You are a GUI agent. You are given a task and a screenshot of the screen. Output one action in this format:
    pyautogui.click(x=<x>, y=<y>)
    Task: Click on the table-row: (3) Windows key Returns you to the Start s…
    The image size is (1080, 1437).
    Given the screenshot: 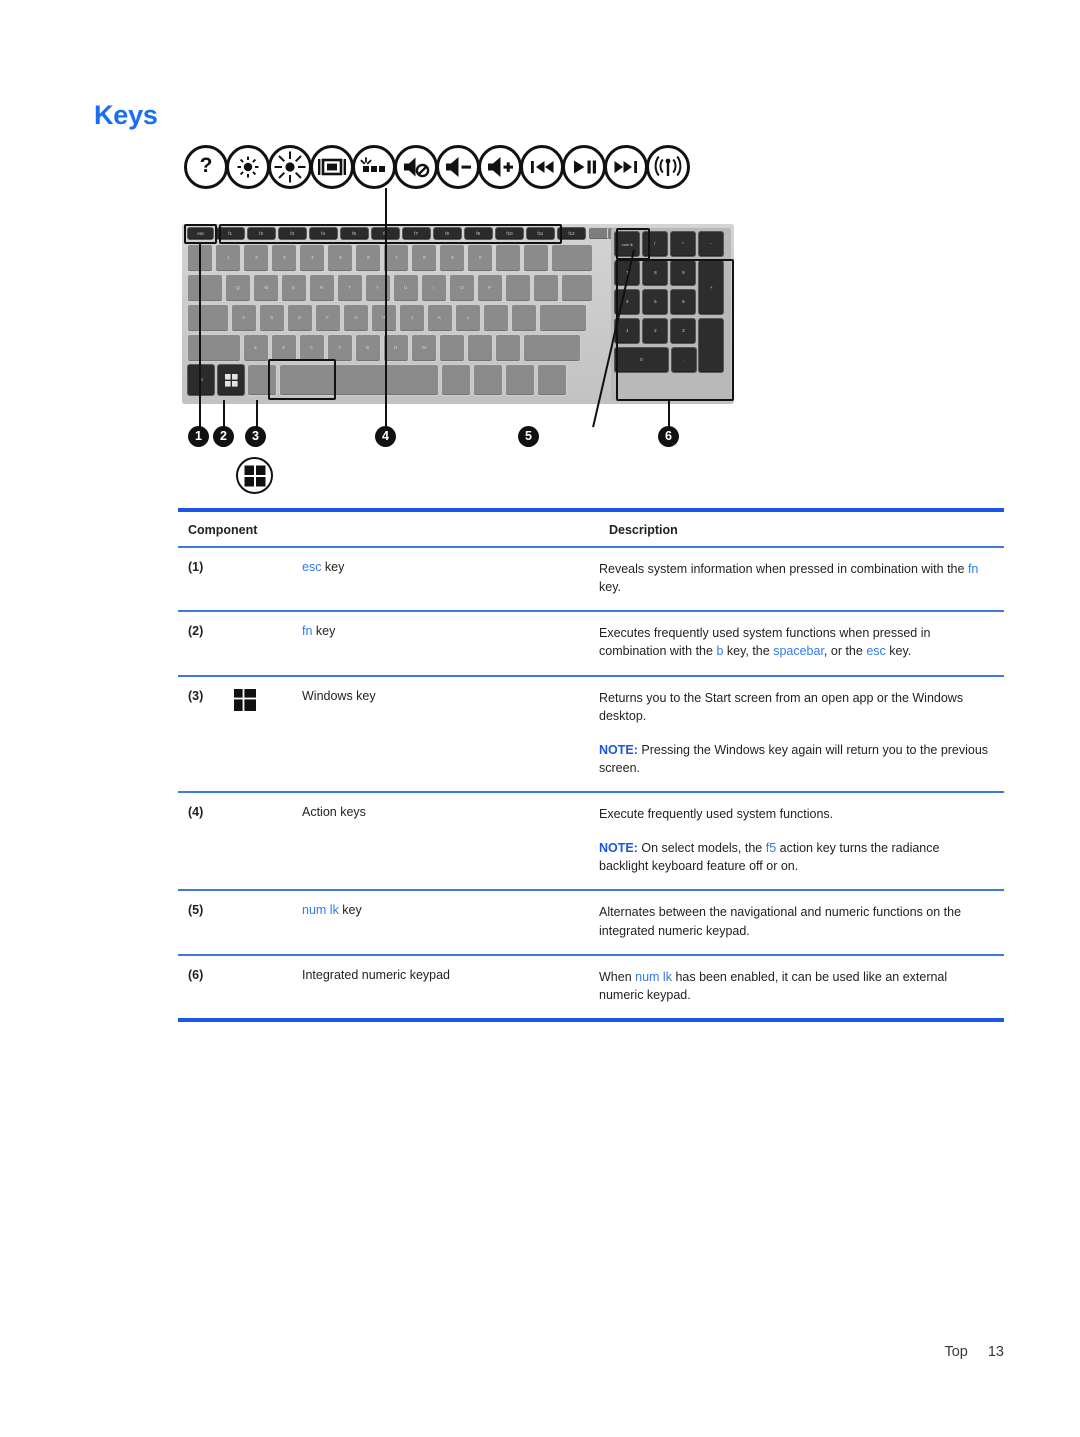 What is the action you would take?
    pyautogui.click(x=591, y=734)
    